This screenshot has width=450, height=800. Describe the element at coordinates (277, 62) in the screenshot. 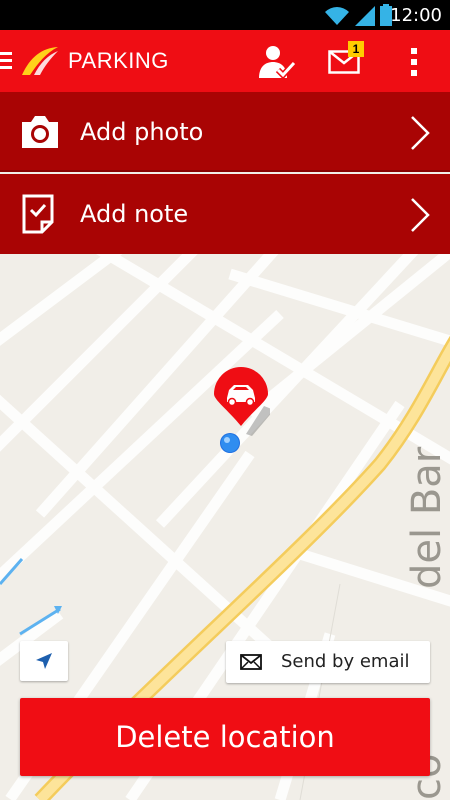

I see `checkin-icon` at that location.